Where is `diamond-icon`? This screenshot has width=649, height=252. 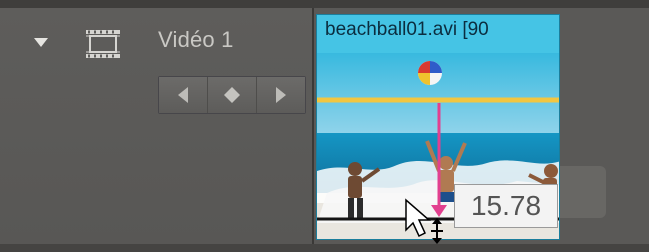 diamond-icon is located at coordinates (232, 95).